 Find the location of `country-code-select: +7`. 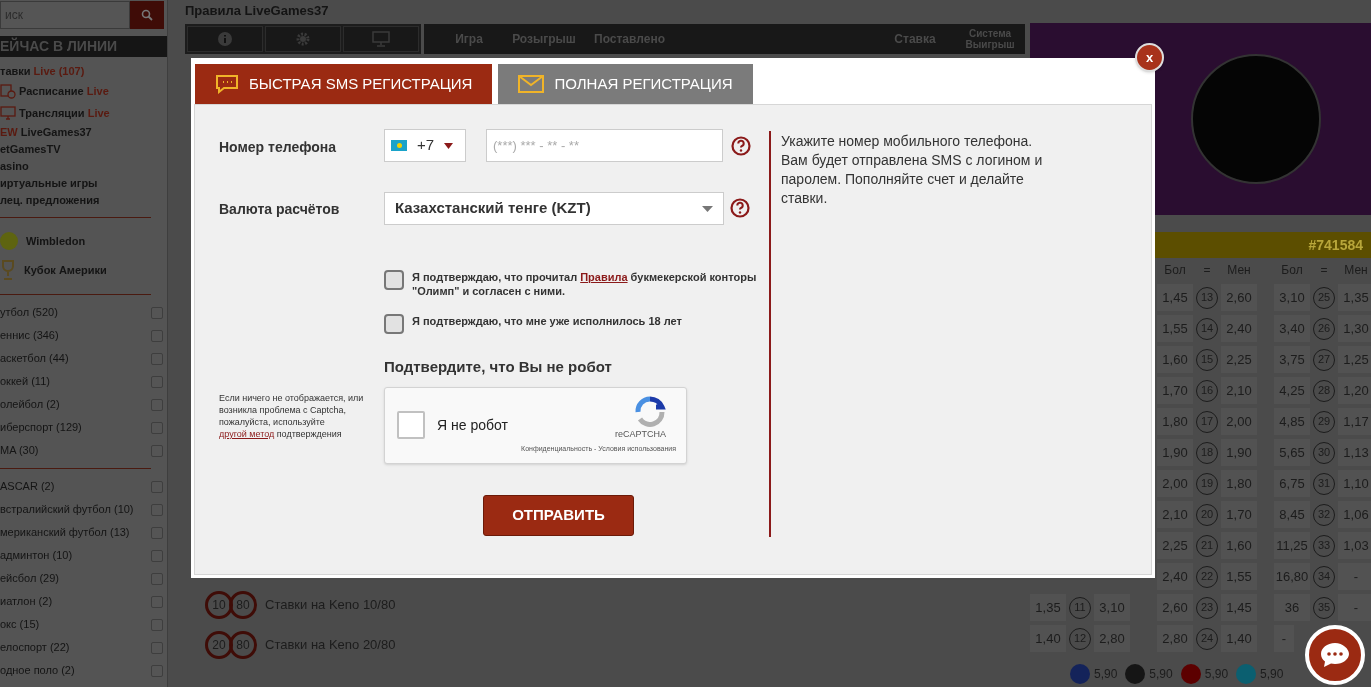

country-code-select: +7 is located at coordinates (425, 145).